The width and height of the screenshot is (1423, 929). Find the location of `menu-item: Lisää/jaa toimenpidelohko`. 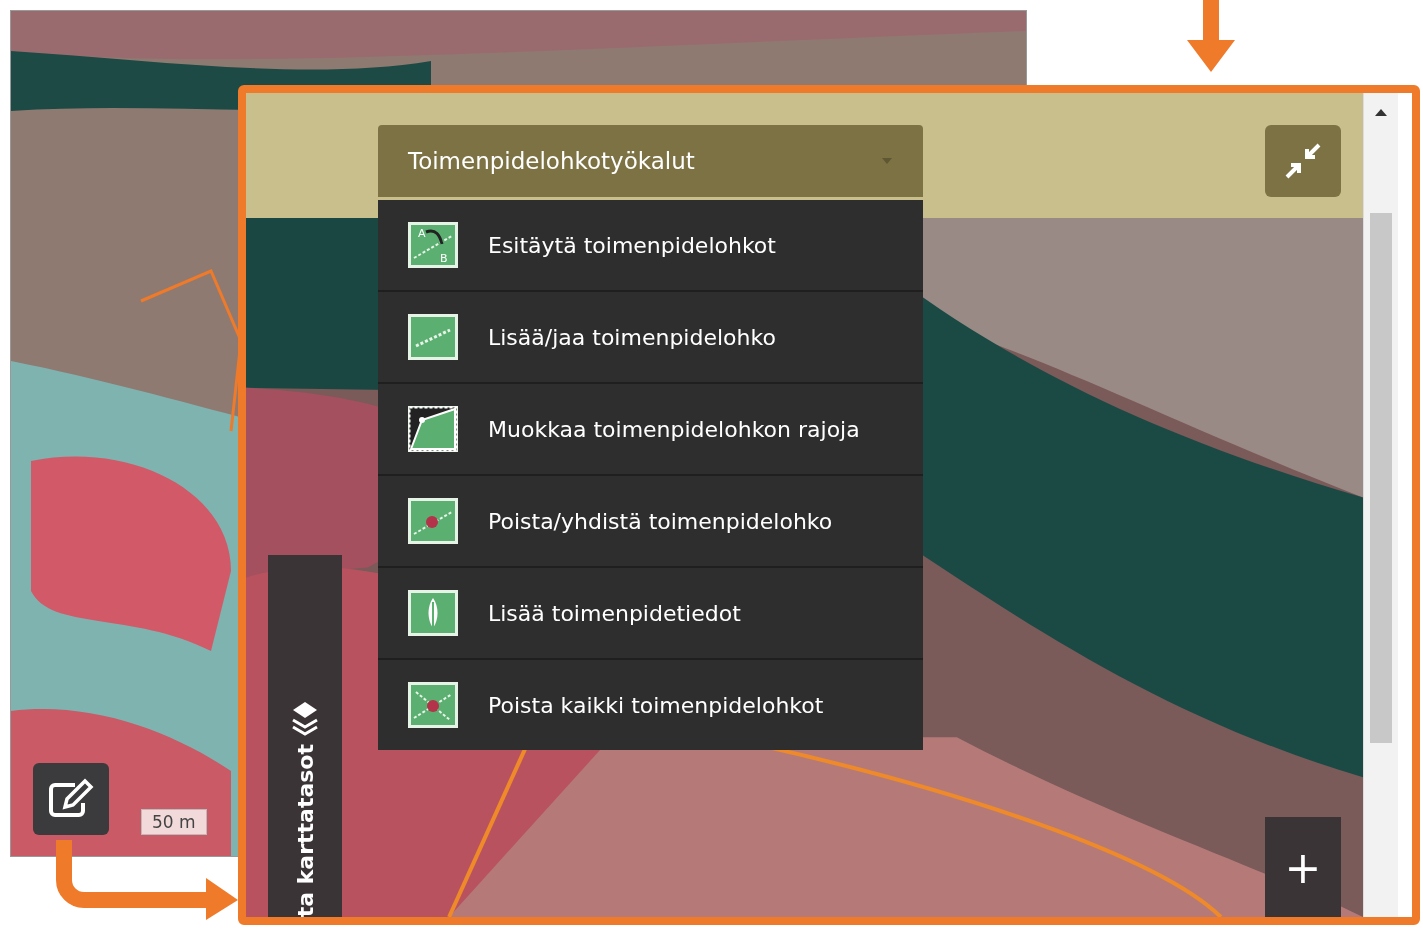

menu-item: Lisää/jaa toimenpidelohko is located at coordinates (650, 338).